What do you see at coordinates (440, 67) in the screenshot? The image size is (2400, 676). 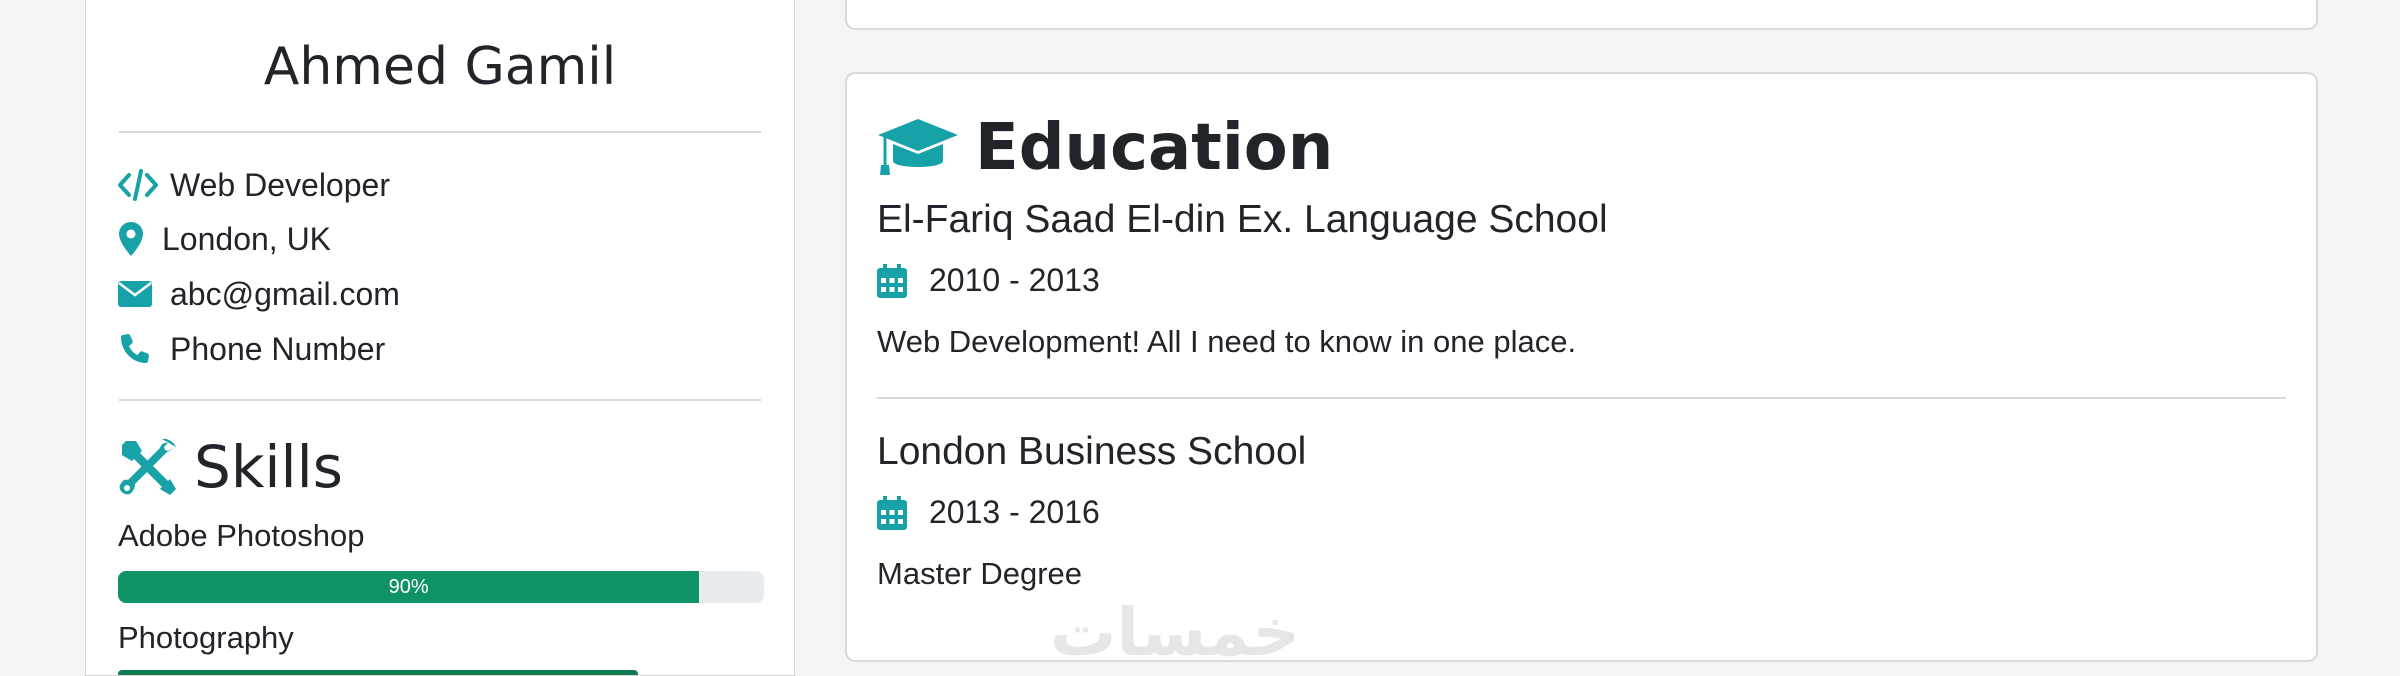 I see `profile-name: Ahmed Gamil` at bounding box center [440, 67].